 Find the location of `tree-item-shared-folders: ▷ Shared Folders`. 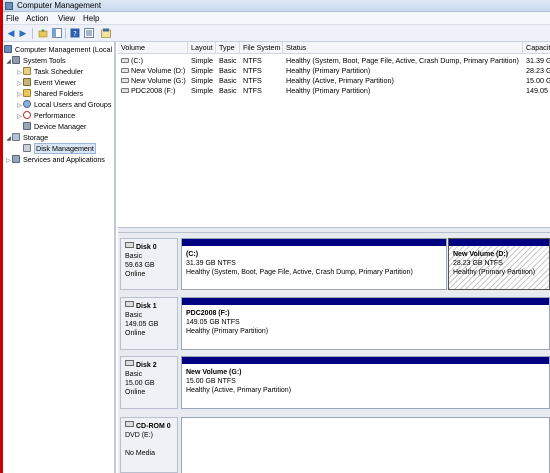

tree-item-shared-folders: ▷ Shared Folders is located at coordinates (49, 93).